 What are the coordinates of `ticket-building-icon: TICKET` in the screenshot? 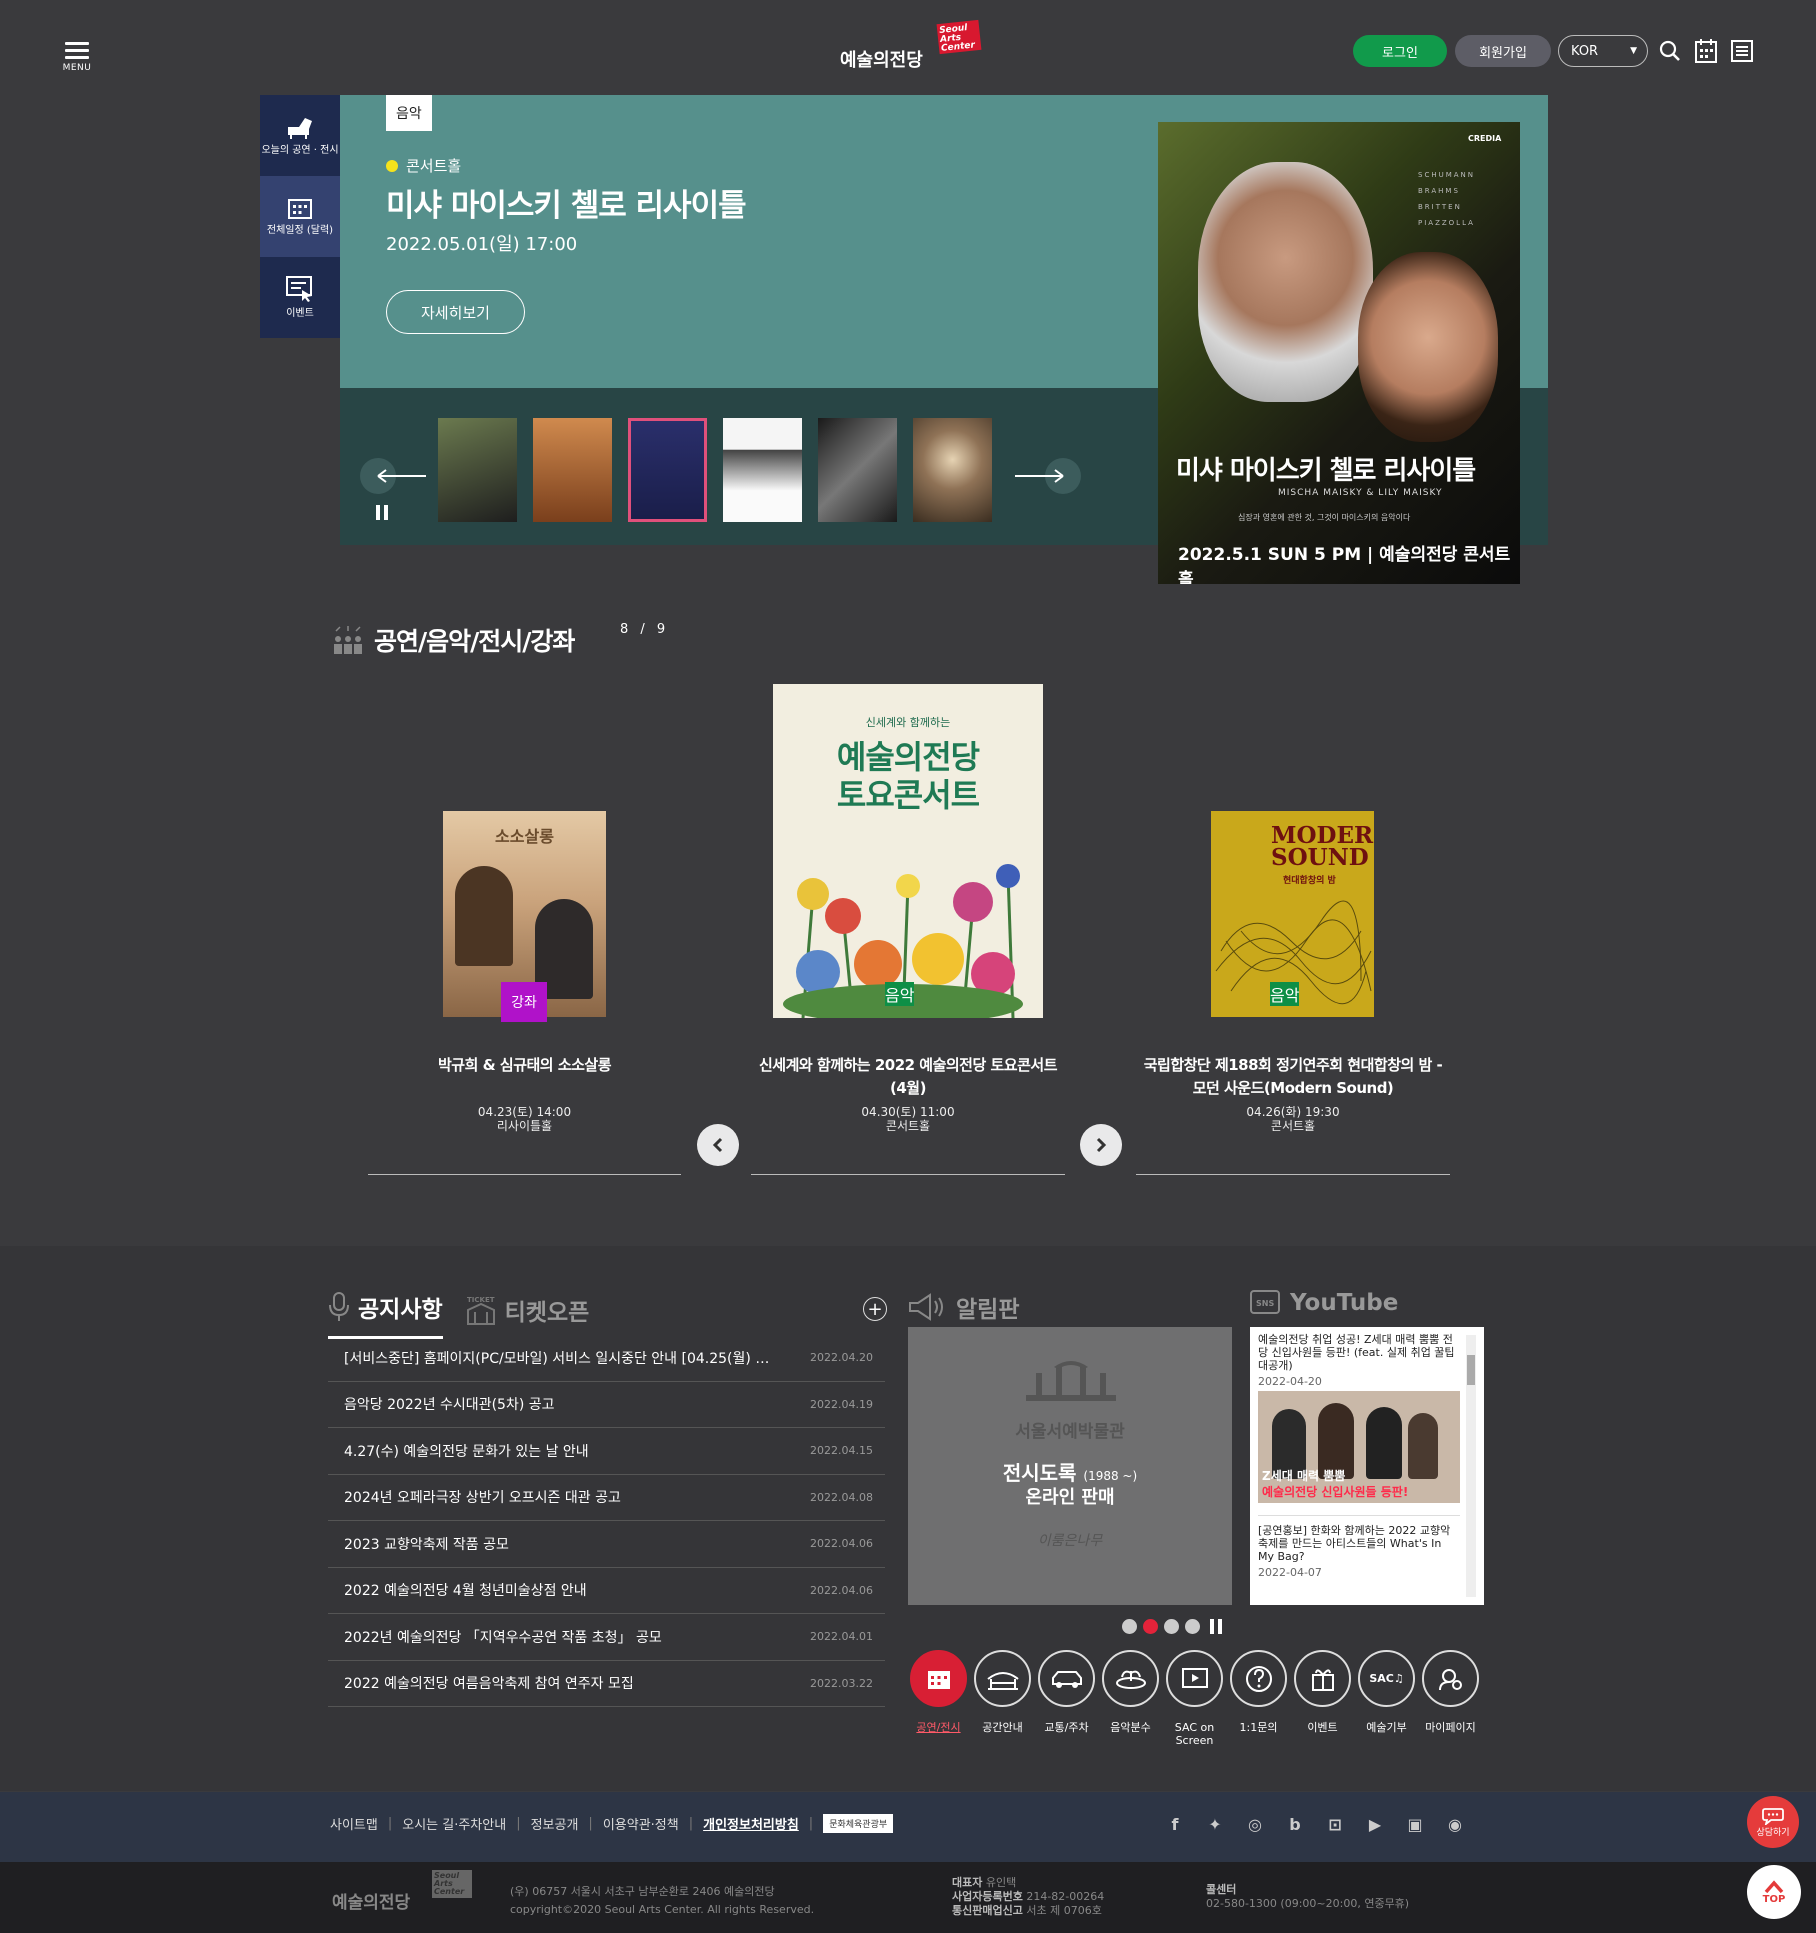 It's located at (480, 1310).